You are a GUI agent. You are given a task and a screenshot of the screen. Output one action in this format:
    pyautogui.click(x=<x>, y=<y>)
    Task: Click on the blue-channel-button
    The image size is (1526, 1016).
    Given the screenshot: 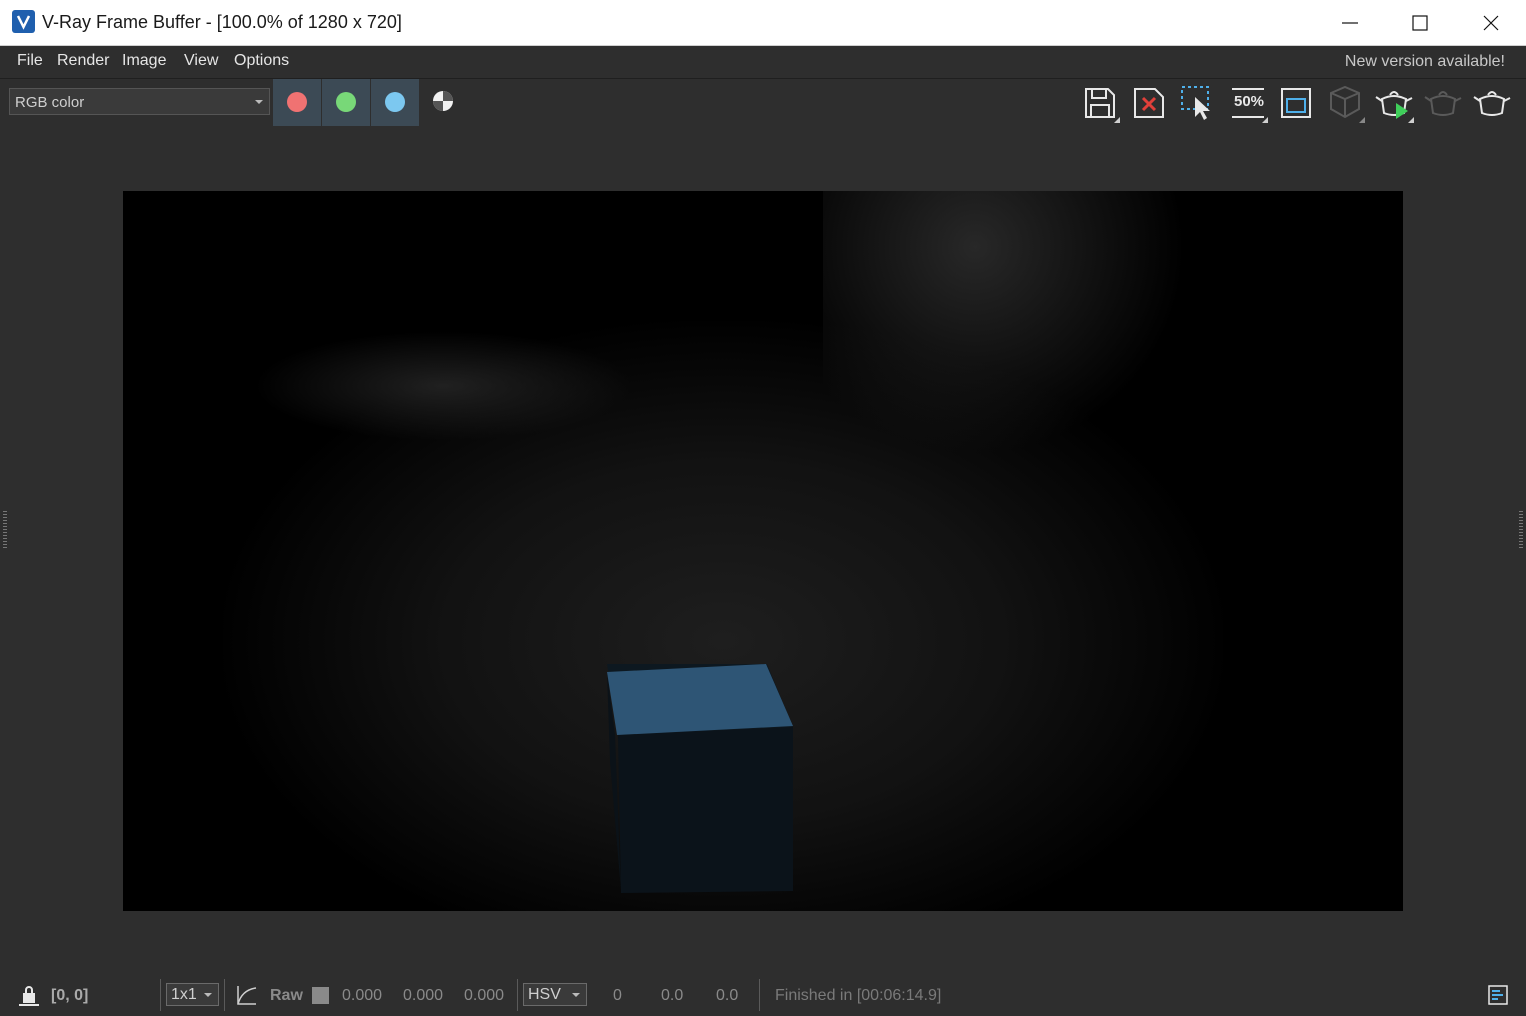 What is the action you would take?
    pyautogui.click(x=395, y=102)
    